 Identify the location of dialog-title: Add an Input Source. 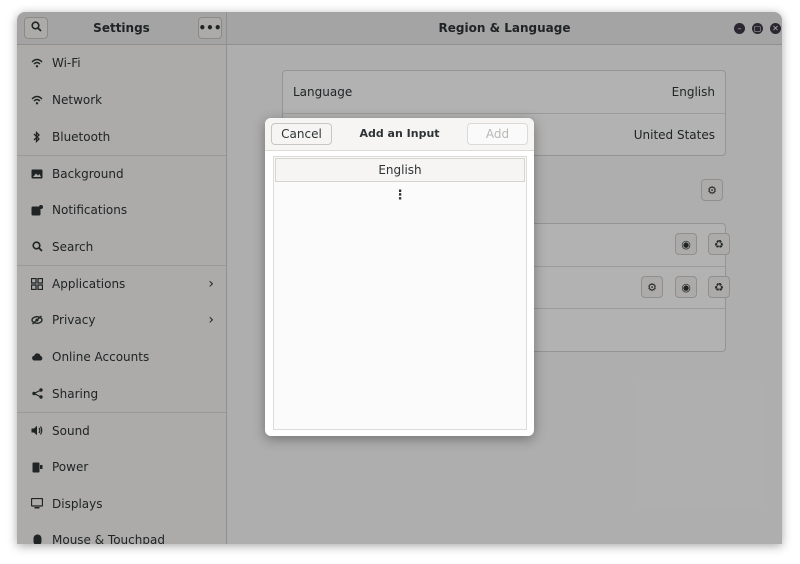
(399, 149).